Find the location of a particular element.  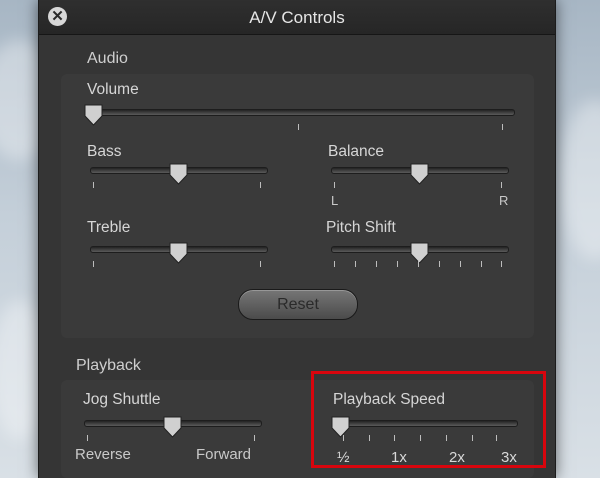

volume-slider-thumb is located at coordinates (93, 115).